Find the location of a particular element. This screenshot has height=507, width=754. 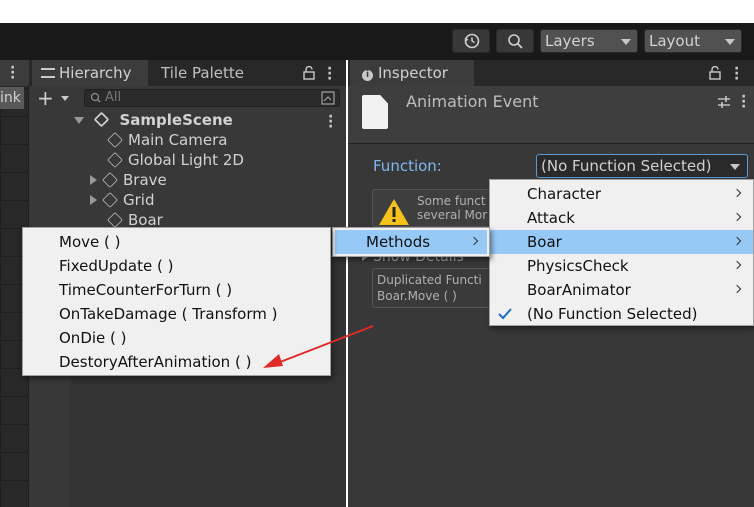

menu-item-label: Boar is located at coordinates (544, 242).